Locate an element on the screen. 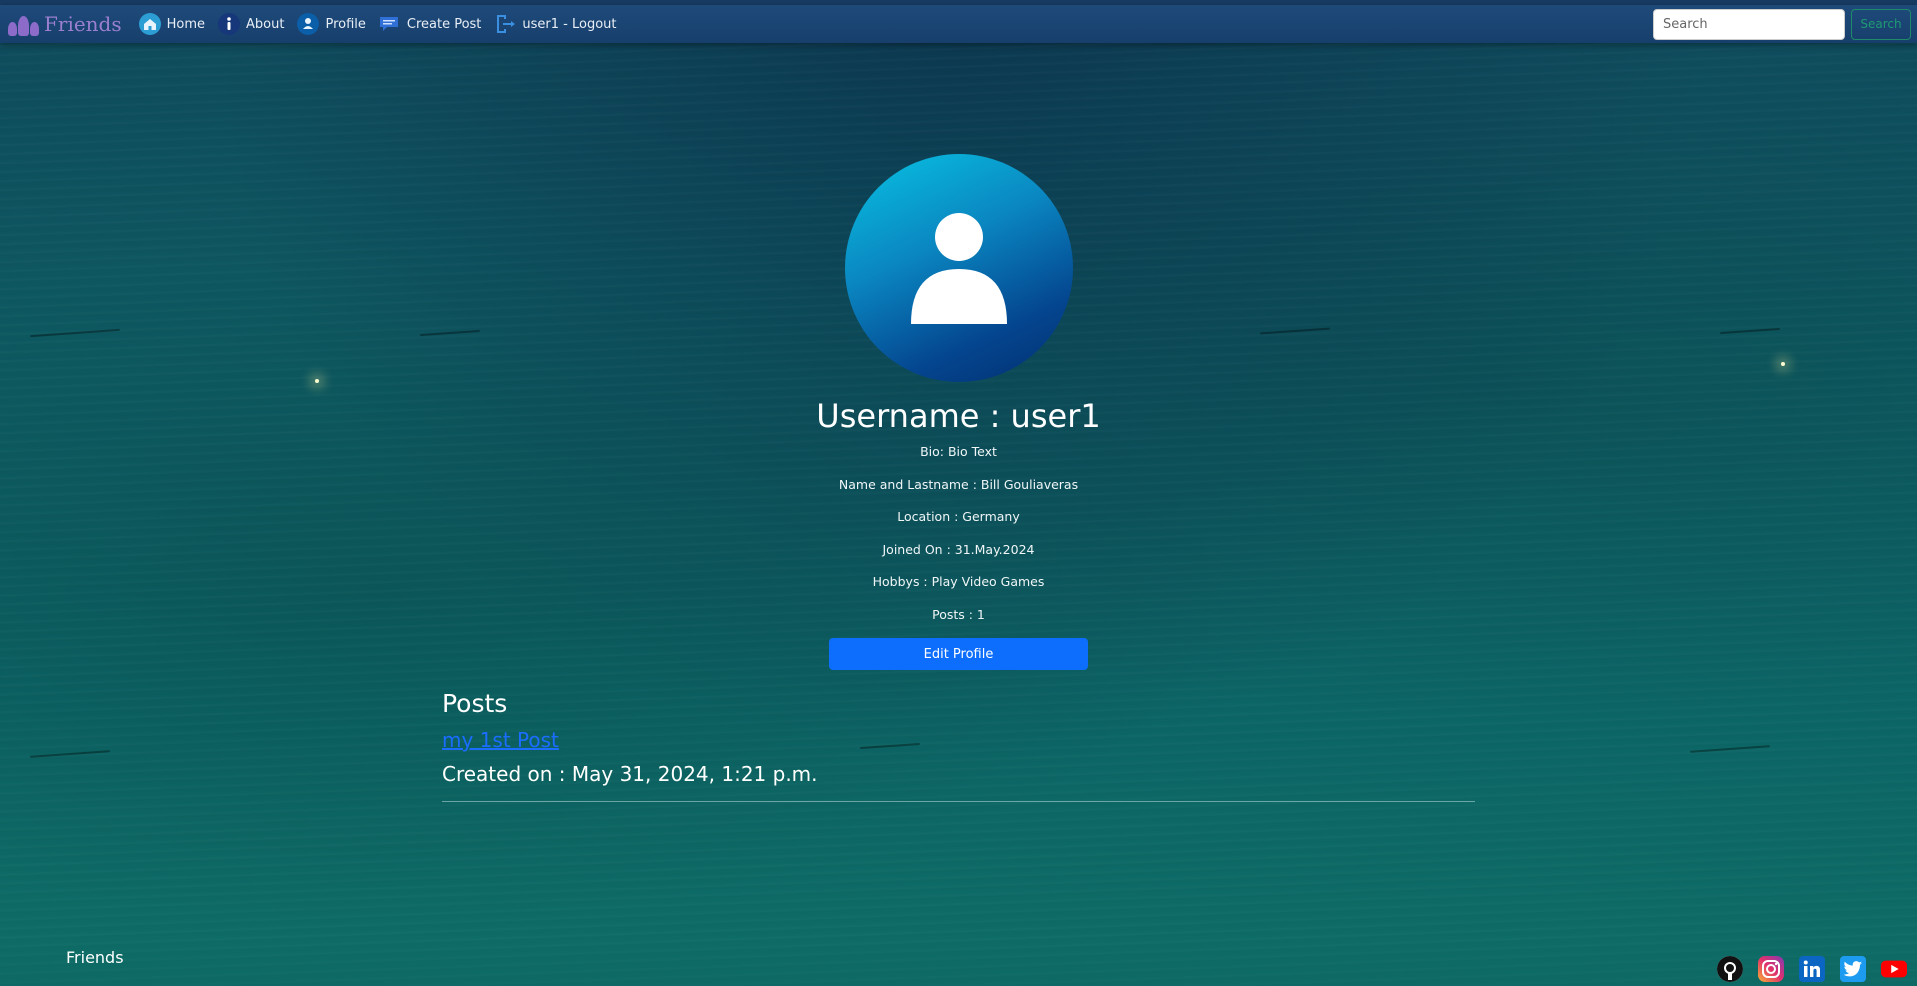  nav-about: About is located at coordinates (250, 24).